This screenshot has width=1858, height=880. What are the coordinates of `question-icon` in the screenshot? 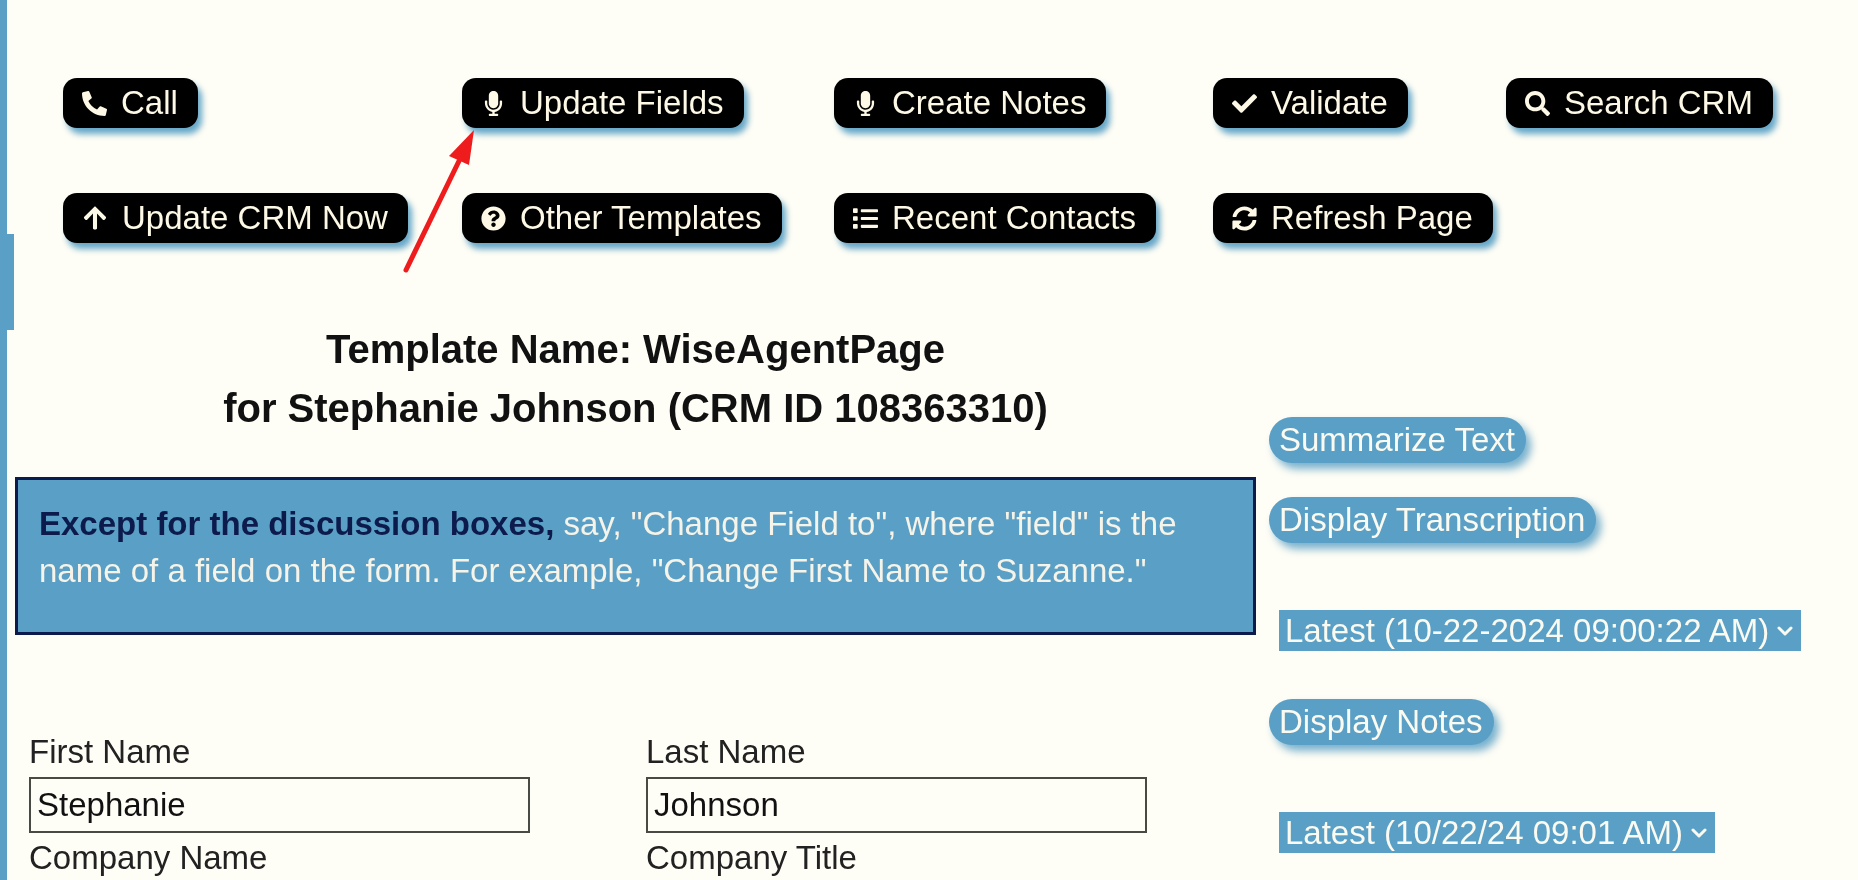 It's located at (493, 218).